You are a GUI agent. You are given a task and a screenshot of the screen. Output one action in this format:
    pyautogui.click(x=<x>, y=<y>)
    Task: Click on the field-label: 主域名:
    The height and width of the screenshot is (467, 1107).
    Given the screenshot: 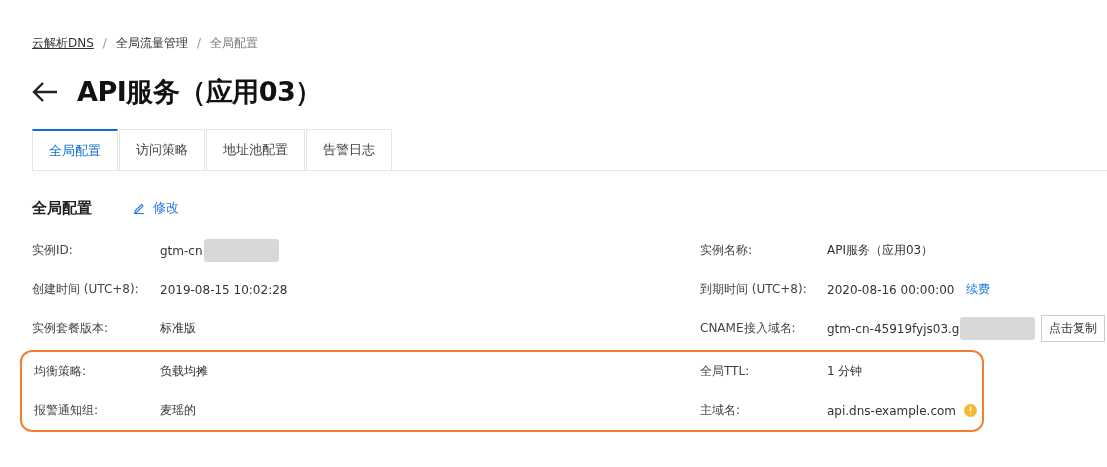 What is the action you would take?
    pyautogui.click(x=721, y=410)
    